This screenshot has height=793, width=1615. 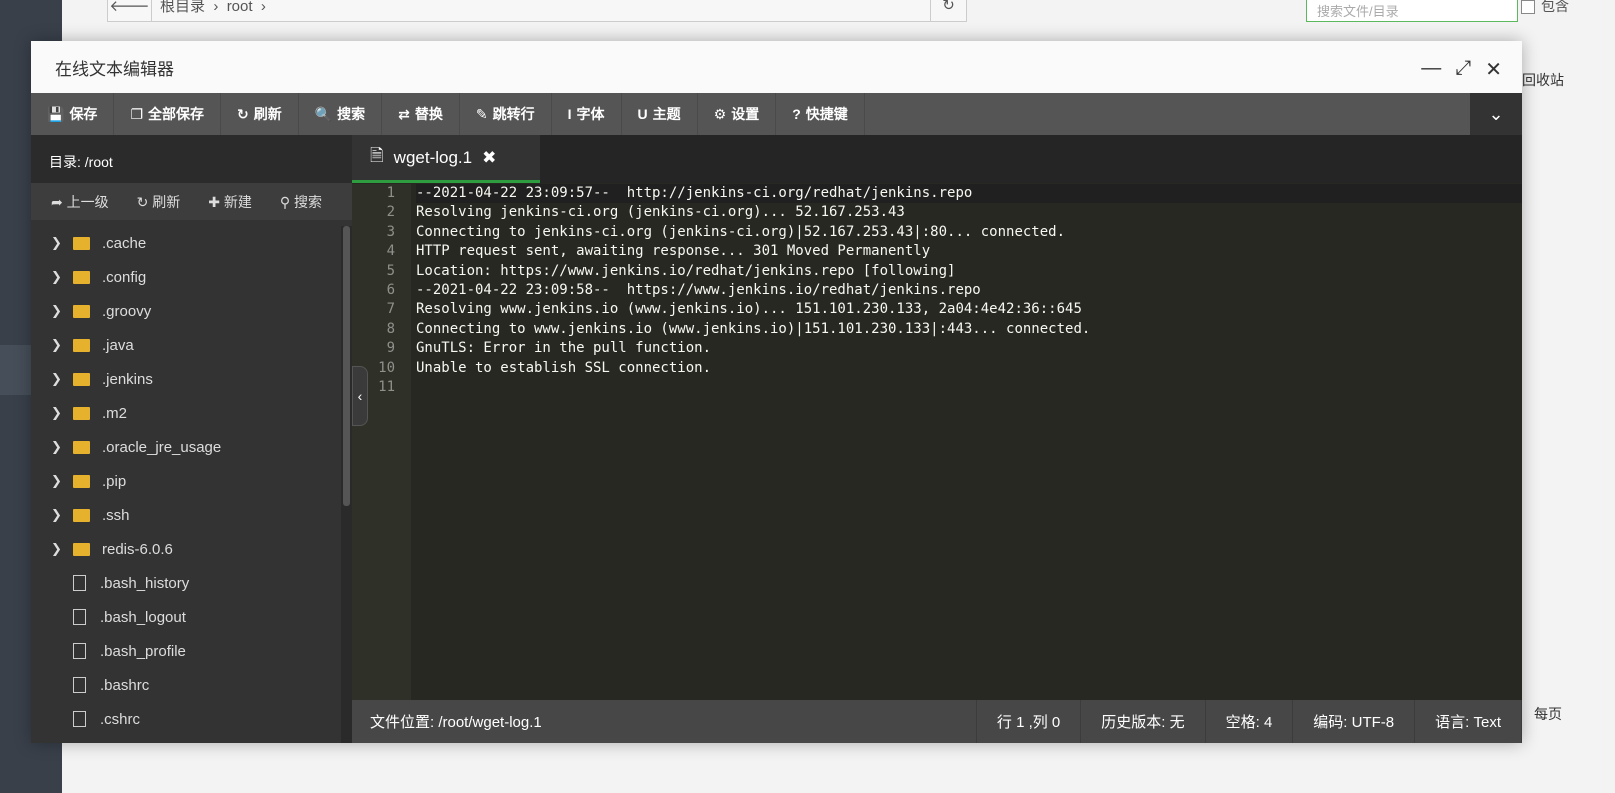 What do you see at coordinates (421, 114) in the screenshot?
I see `toolbar-button-4: ⇄ 替换` at bounding box center [421, 114].